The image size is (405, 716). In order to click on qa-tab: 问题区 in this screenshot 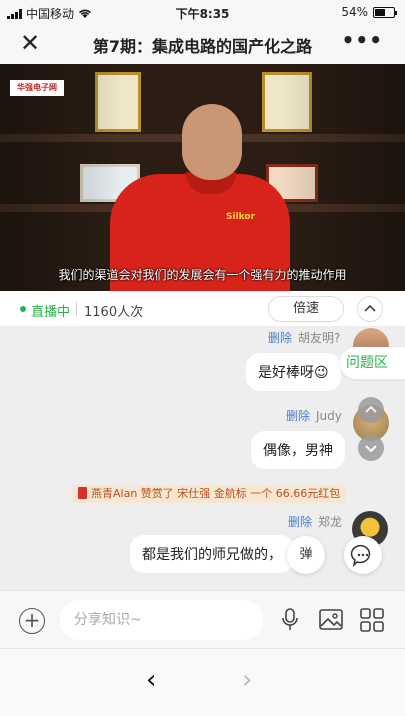, I will do `click(372, 363)`.